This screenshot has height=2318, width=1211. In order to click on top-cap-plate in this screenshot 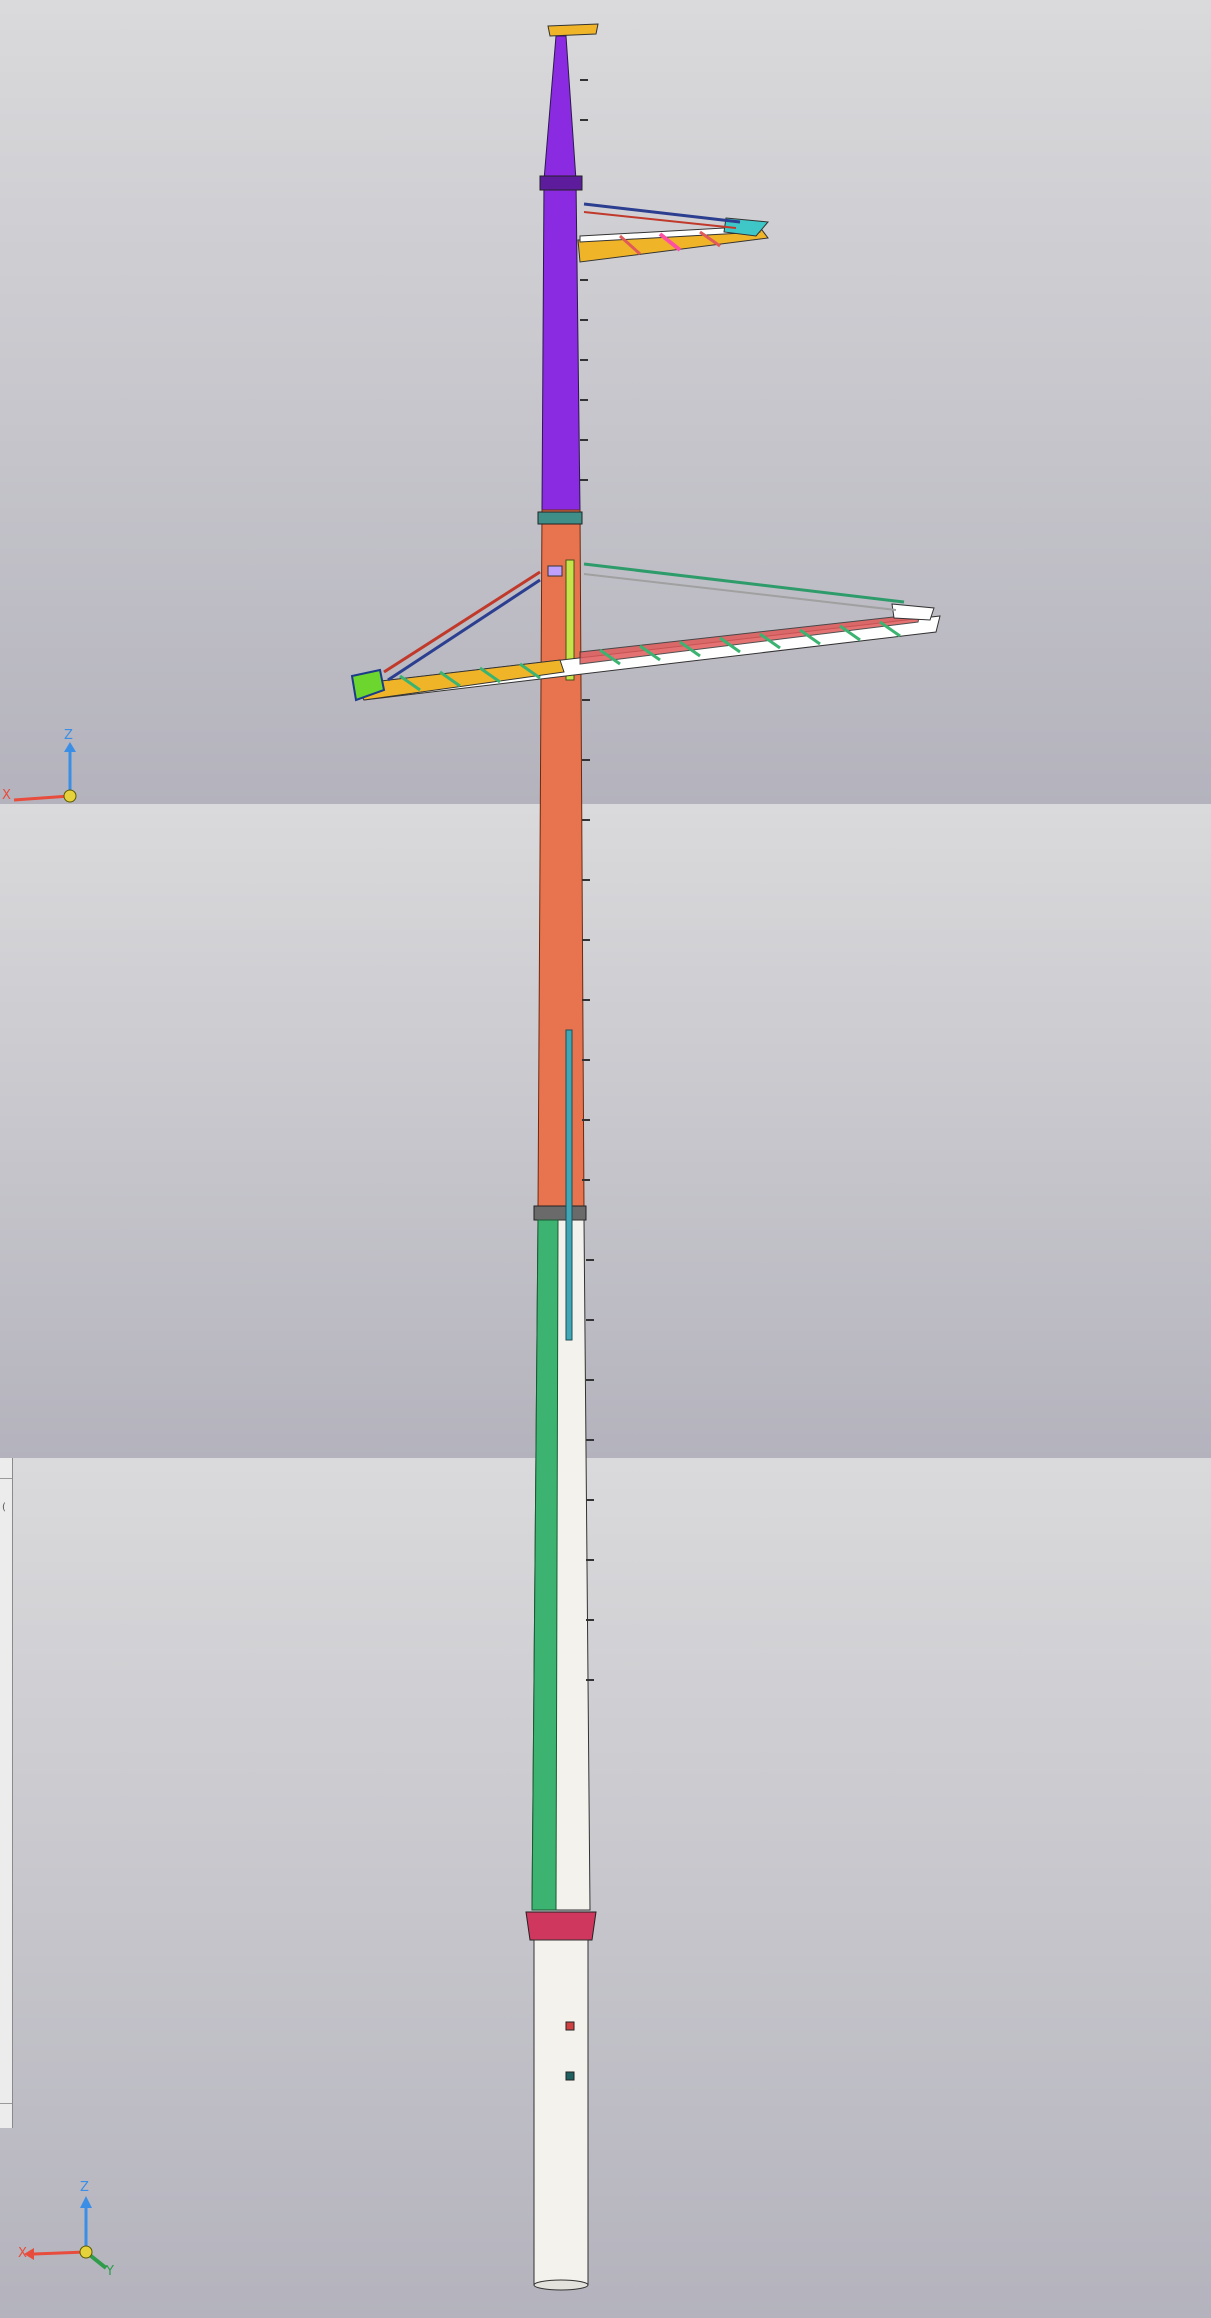, I will do `click(573, 30)`.